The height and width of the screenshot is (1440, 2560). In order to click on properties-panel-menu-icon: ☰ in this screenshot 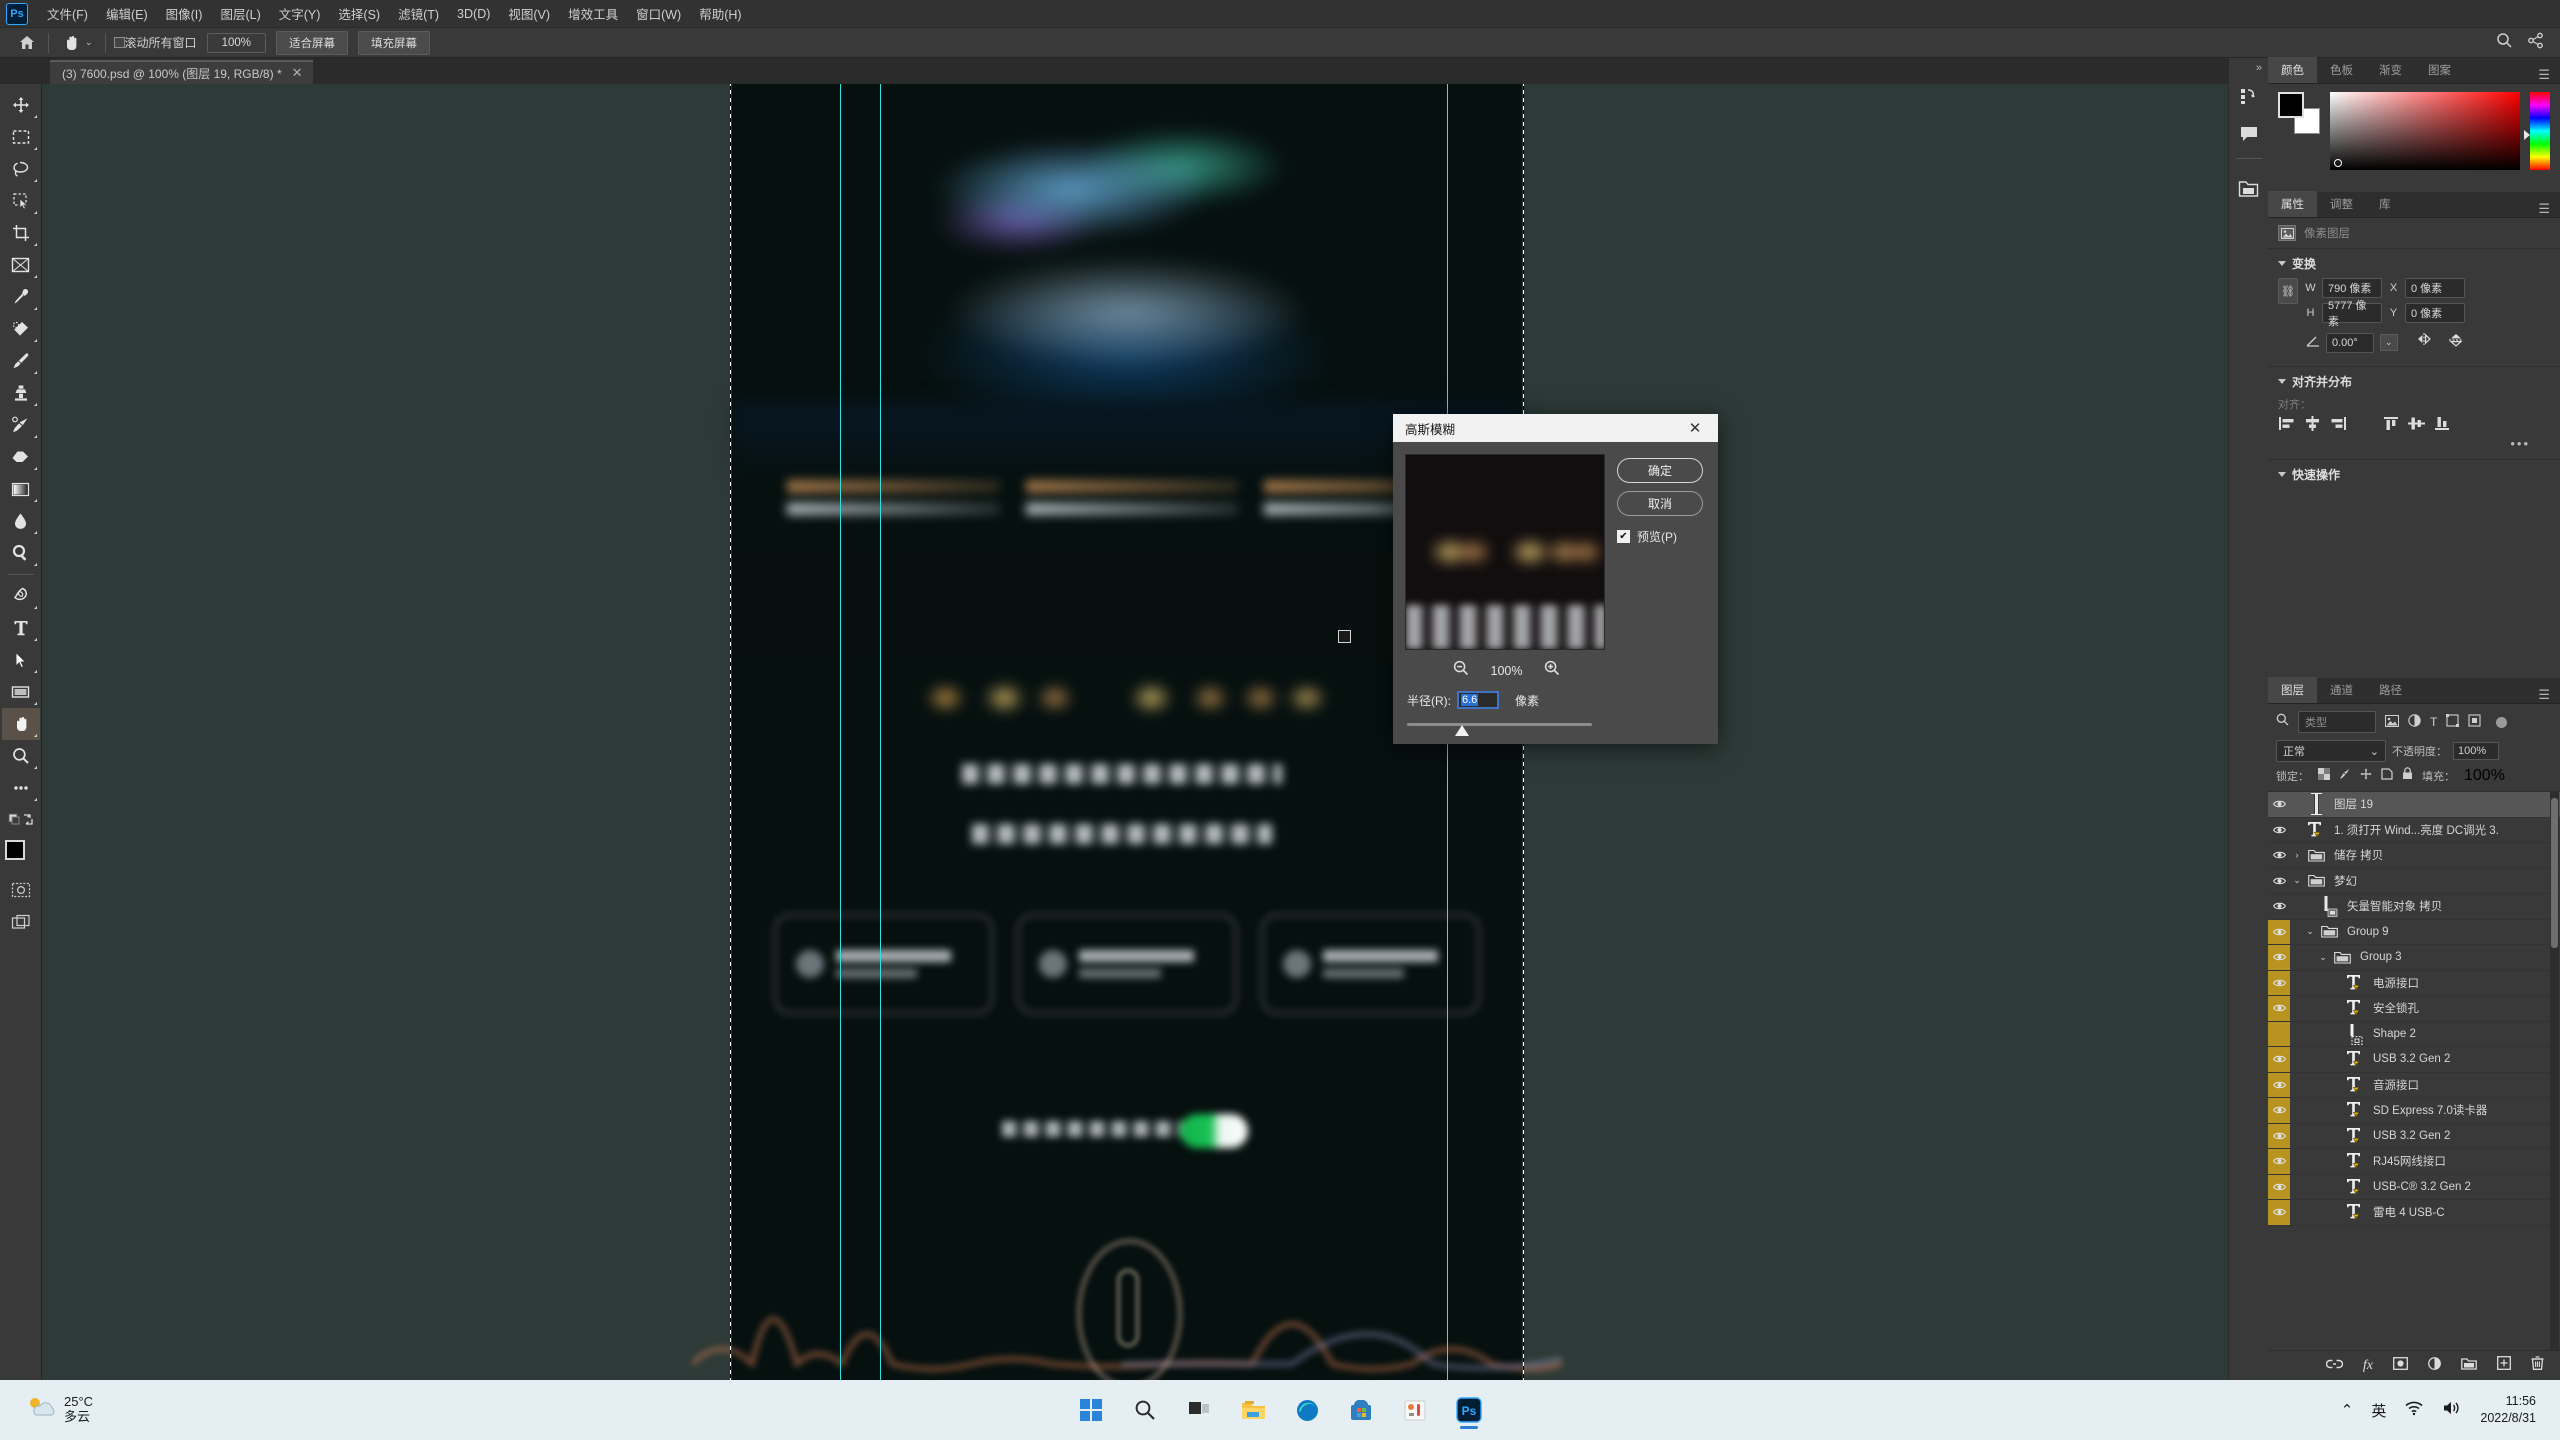, I will do `click(2549, 209)`.